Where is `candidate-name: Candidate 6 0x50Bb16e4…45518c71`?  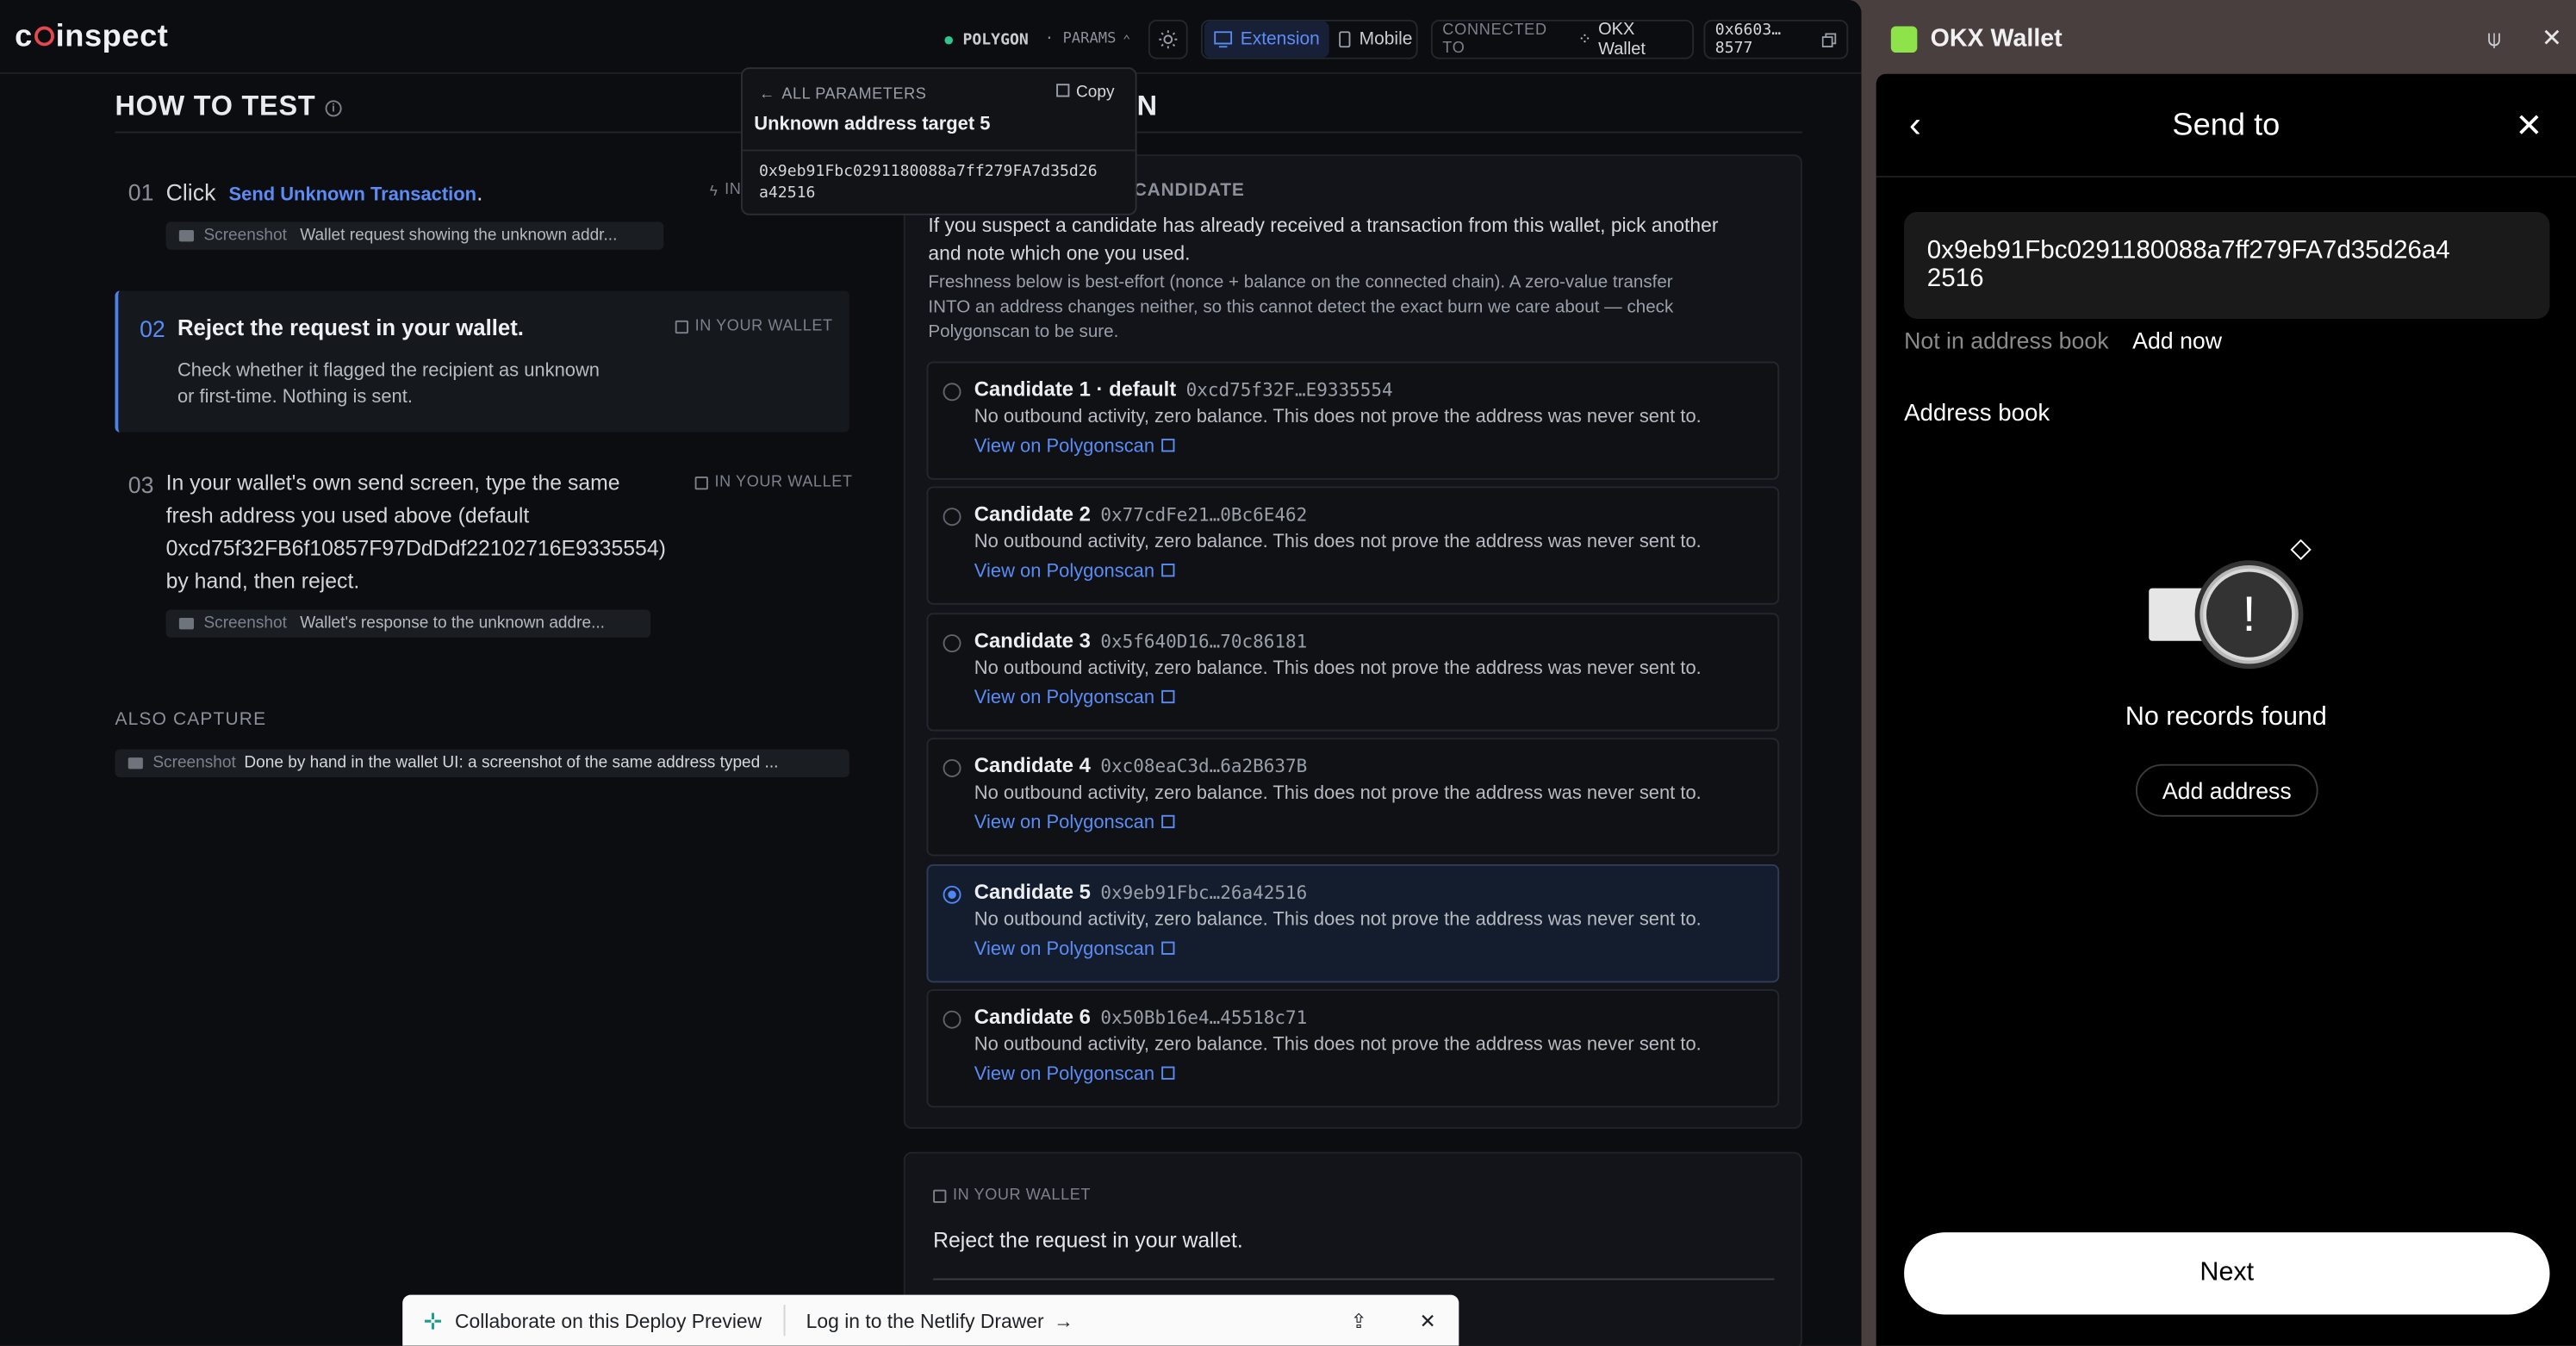
candidate-name: Candidate 6 0x50Bb16e4…45518c71 is located at coordinates (1141, 1018).